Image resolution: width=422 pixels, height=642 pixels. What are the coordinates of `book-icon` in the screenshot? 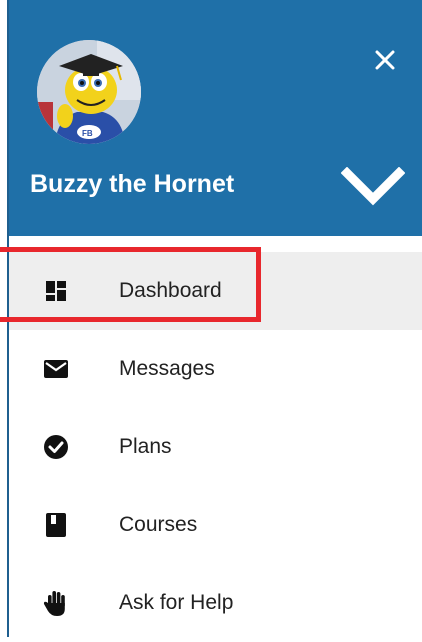 It's located at (56, 525).